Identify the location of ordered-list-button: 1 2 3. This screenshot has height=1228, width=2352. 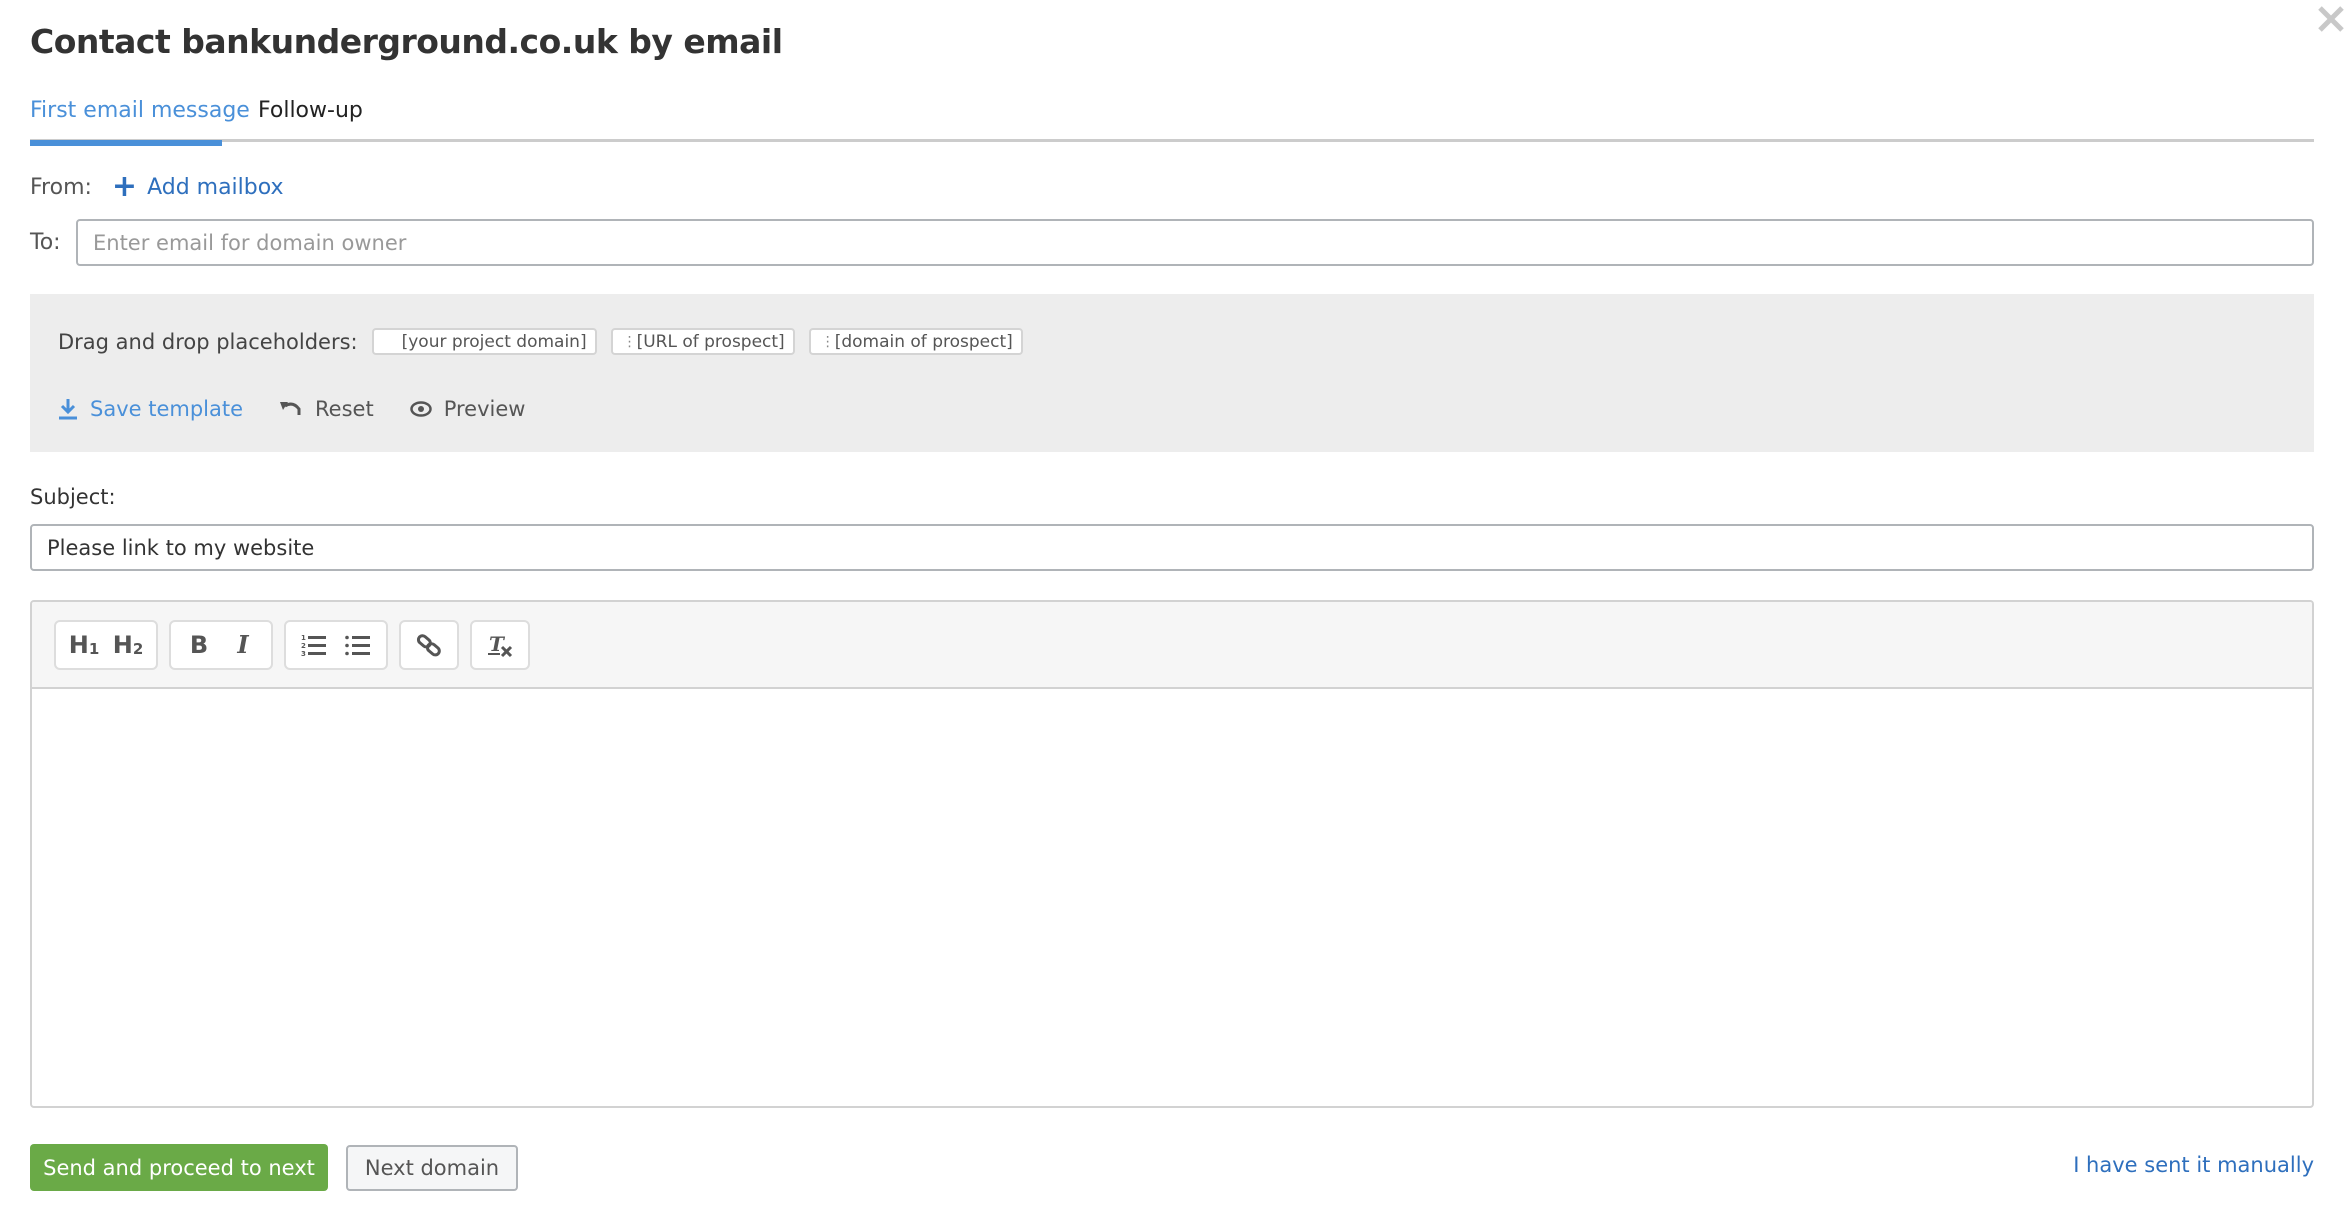
(314, 645).